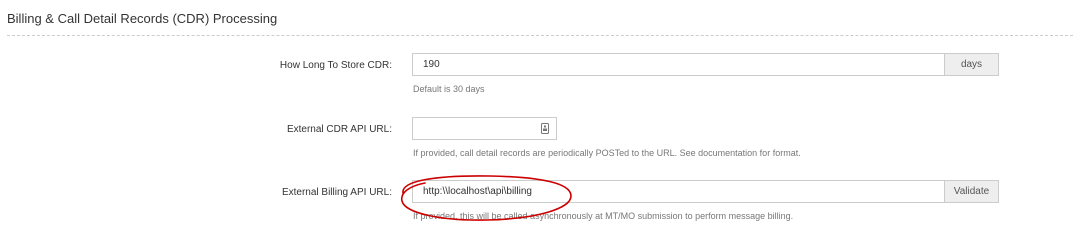 The height and width of the screenshot is (244, 1080). What do you see at coordinates (971, 64) in the screenshot?
I see `days-addon: days` at bounding box center [971, 64].